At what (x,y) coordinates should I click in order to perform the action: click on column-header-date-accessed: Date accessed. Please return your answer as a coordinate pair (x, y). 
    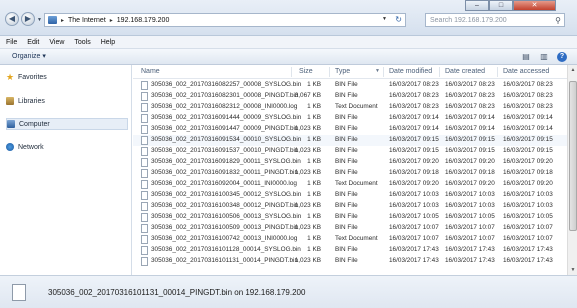
    Looking at the image, I should click on (526, 71).